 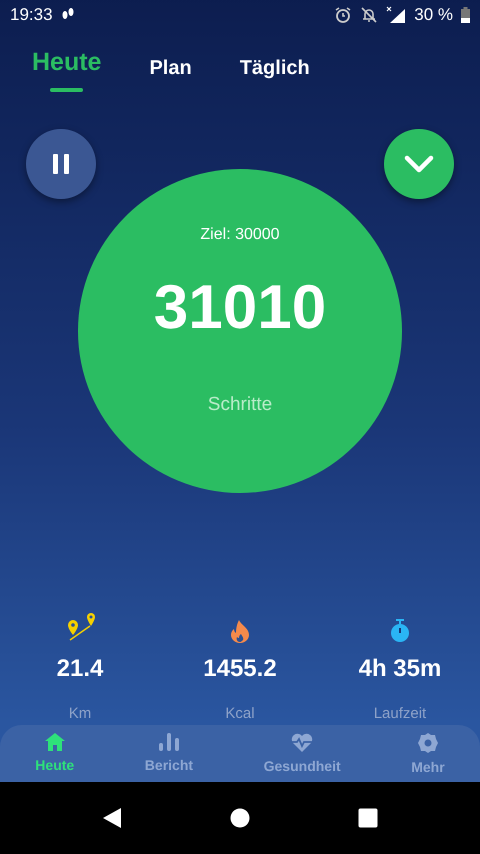 I want to click on stat-value: 4h 35m, so click(x=400, y=669).